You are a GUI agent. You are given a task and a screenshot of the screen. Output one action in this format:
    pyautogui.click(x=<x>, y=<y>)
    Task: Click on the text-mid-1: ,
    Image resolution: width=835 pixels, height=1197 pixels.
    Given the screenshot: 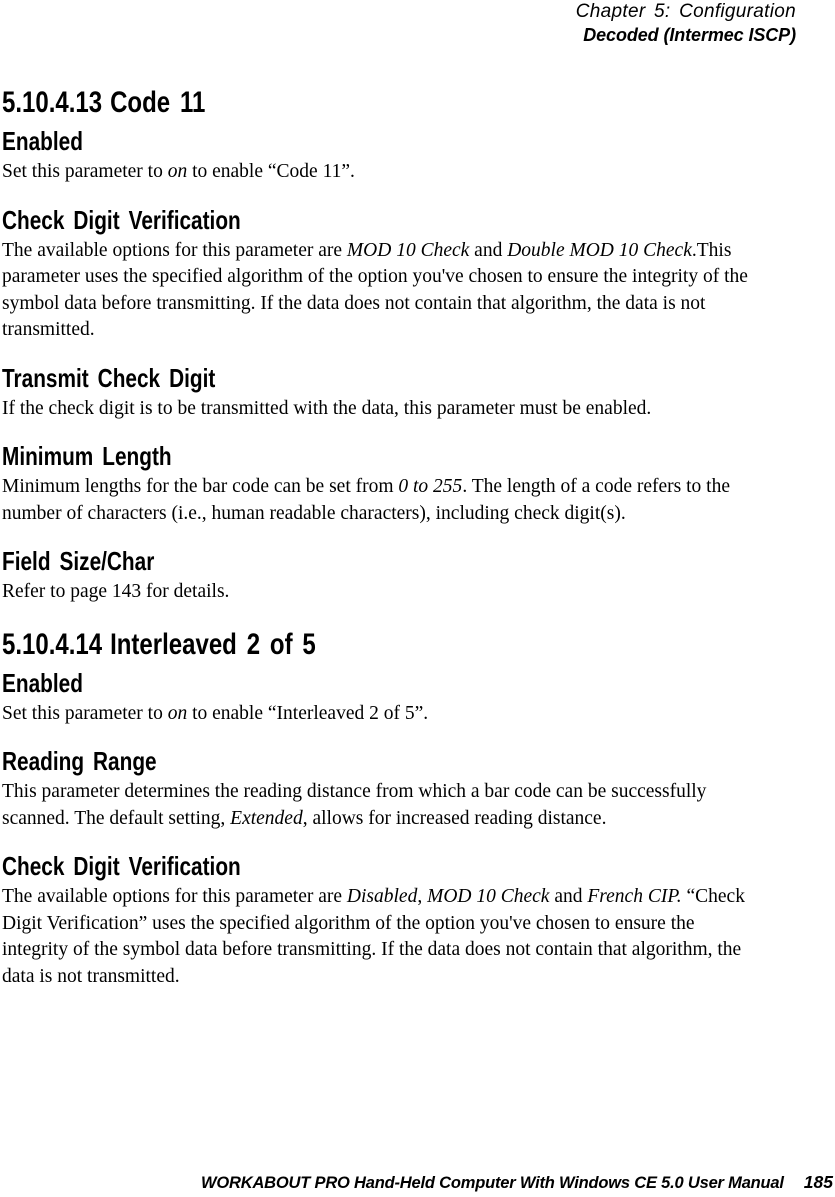 What is the action you would take?
    pyautogui.click(x=422, y=896)
    